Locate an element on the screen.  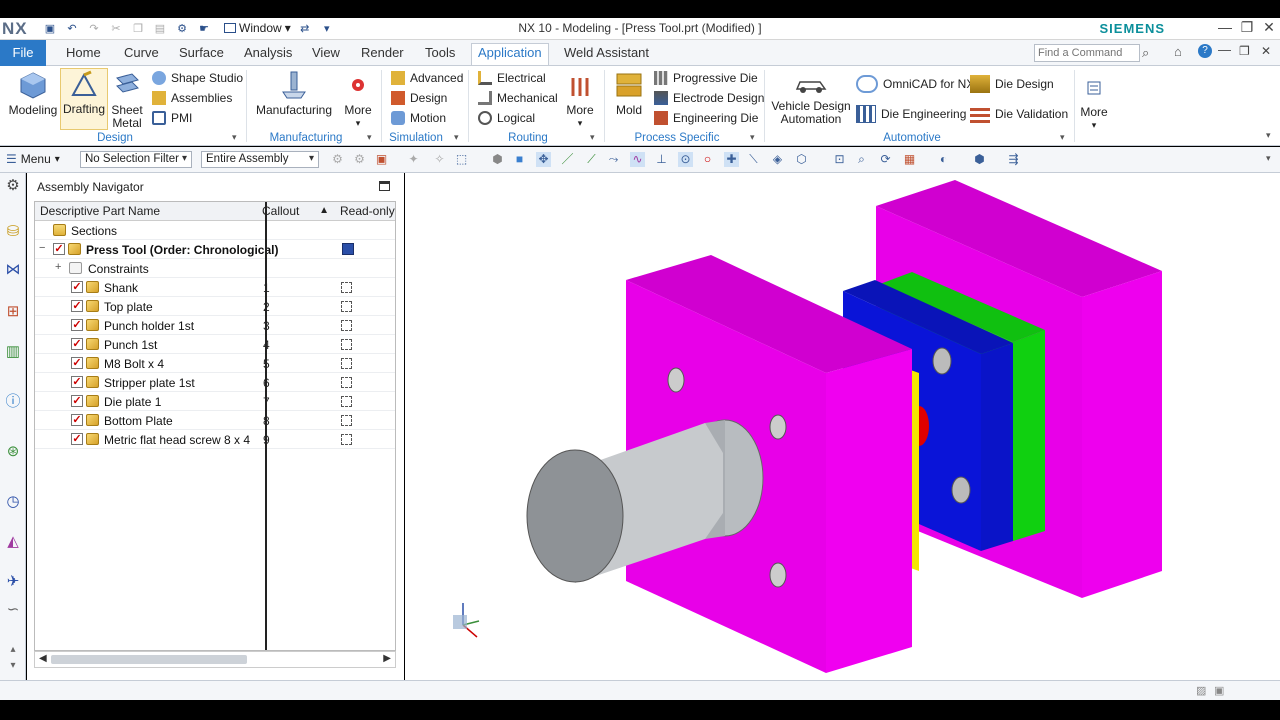
horizontal-scrollbar: ◀ ▶ is located at coordinates (215, 659).